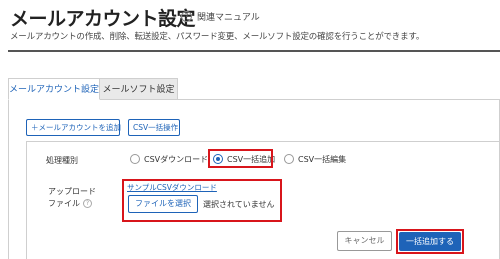  I want to click on csv-bulk-operation-button: CSV一括操作, so click(154, 127).